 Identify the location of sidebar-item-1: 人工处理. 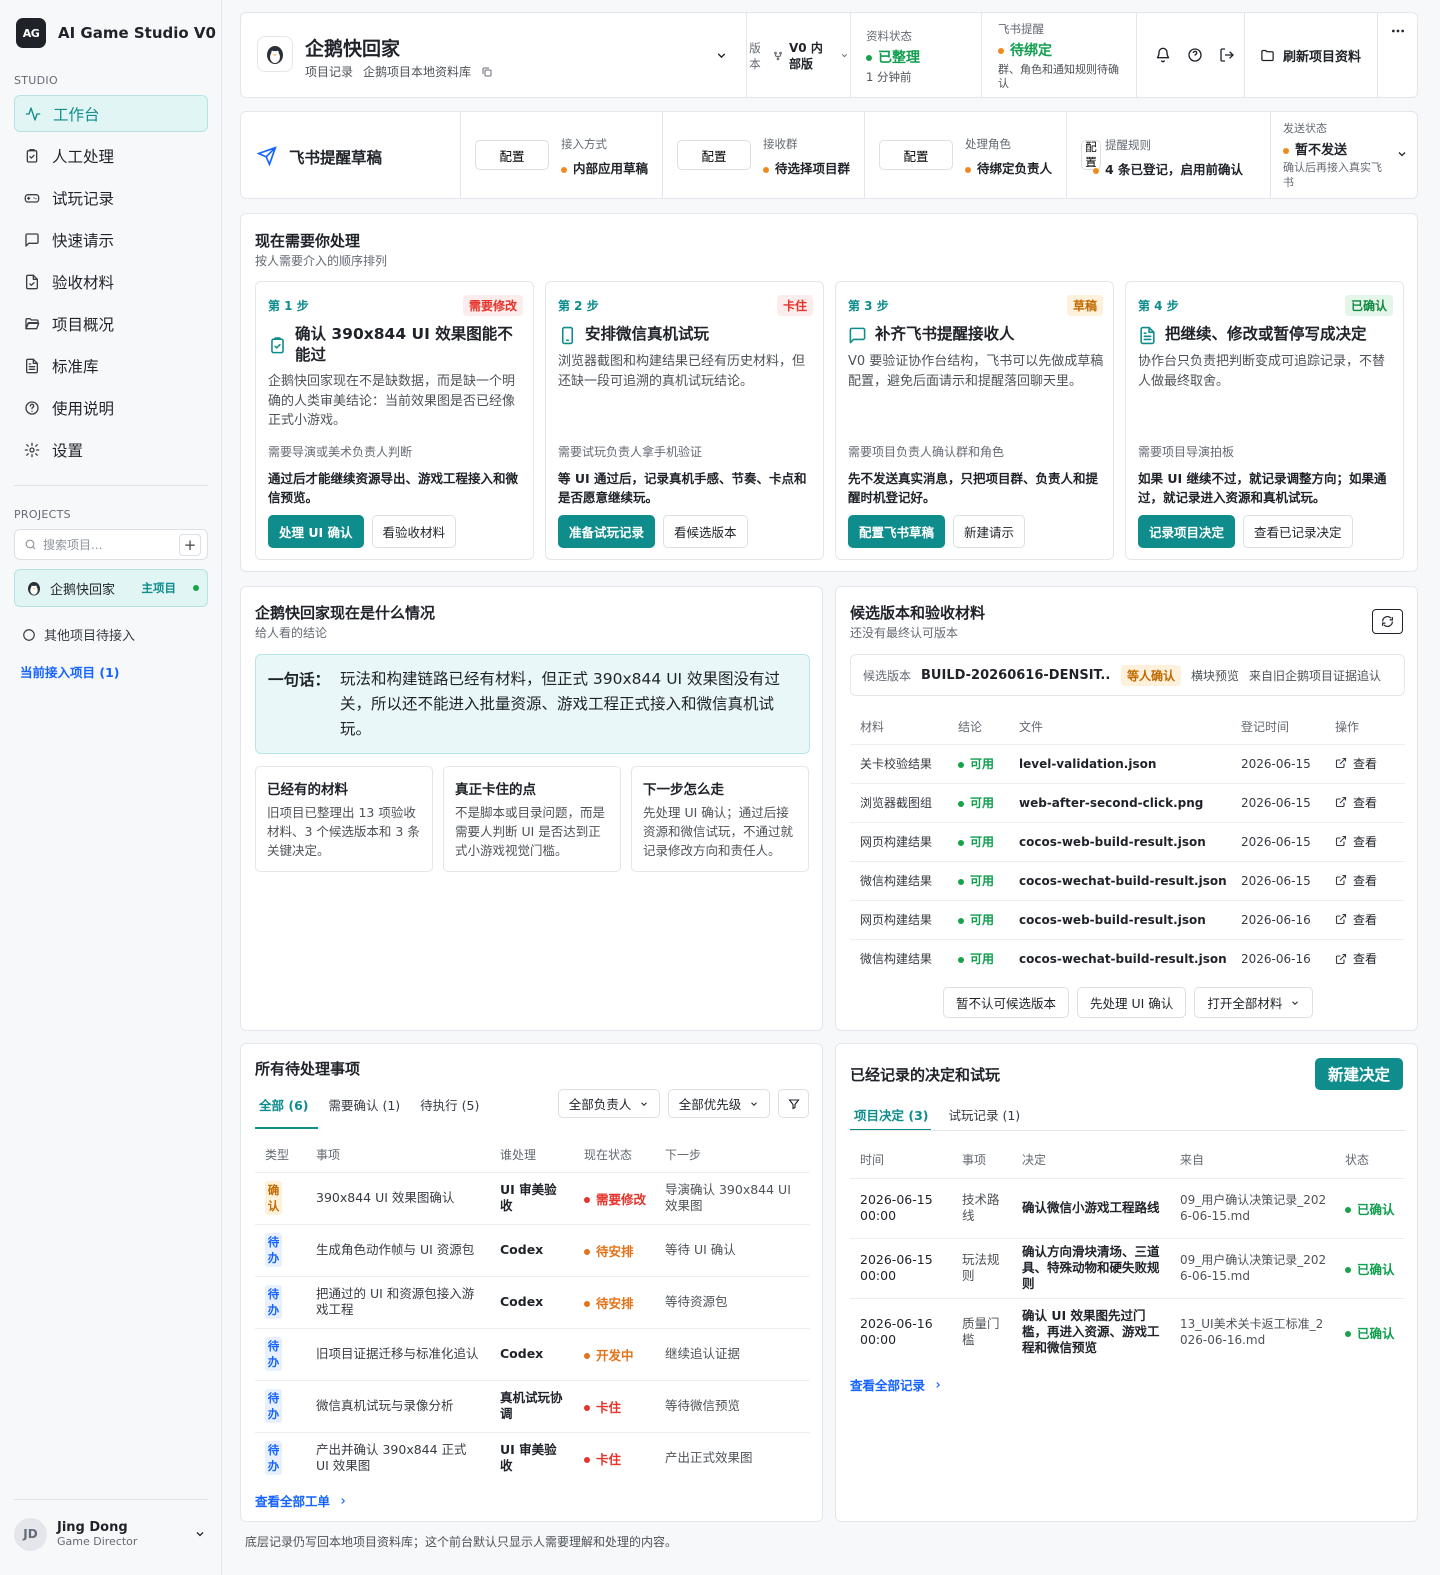
(111, 155).